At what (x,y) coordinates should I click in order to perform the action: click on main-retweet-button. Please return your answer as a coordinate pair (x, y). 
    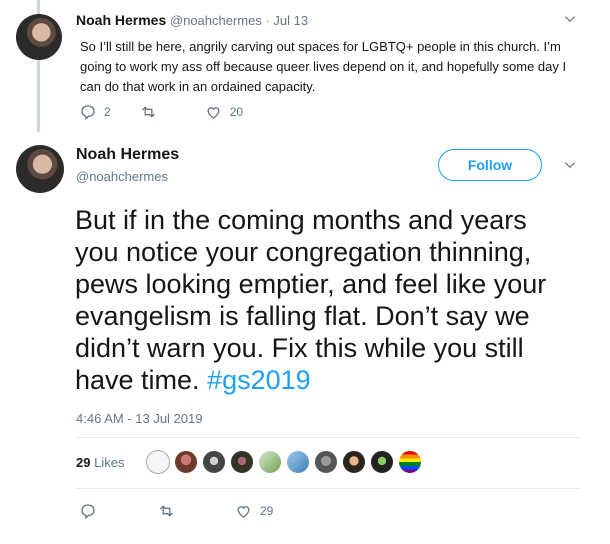
    Looking at the image, I should click on (166, 511).